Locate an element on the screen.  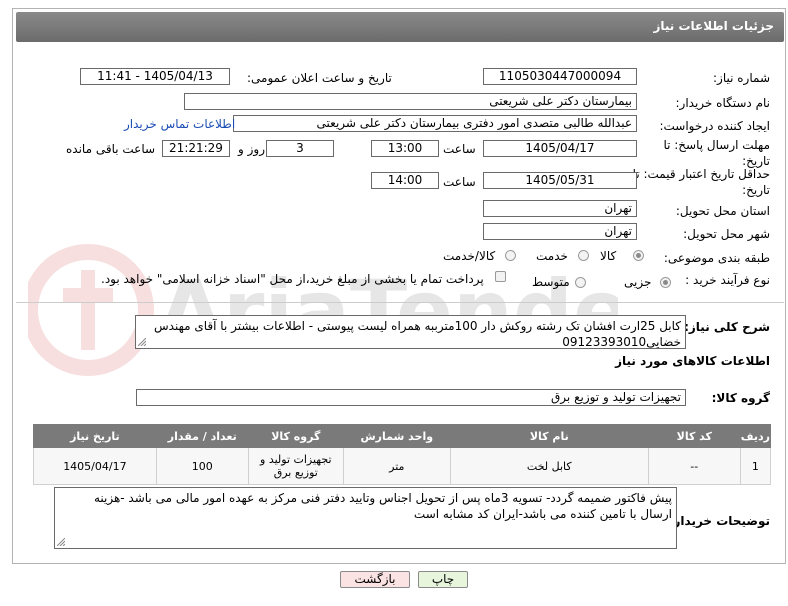
announce-field: 1405/04/13 - 11:41 is located at coordinates (155, 76).